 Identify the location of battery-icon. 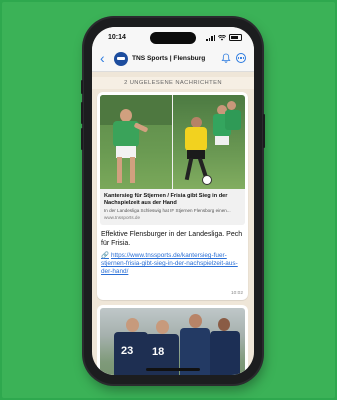
(235, 37).